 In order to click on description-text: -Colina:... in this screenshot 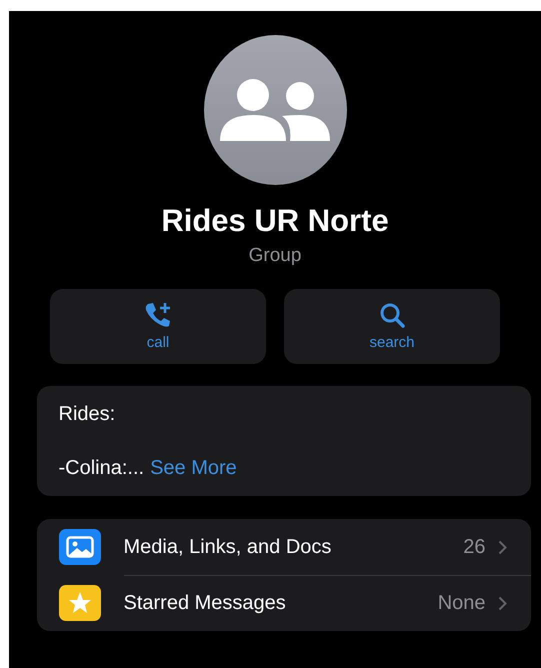, I will do `click(101, 468)`.